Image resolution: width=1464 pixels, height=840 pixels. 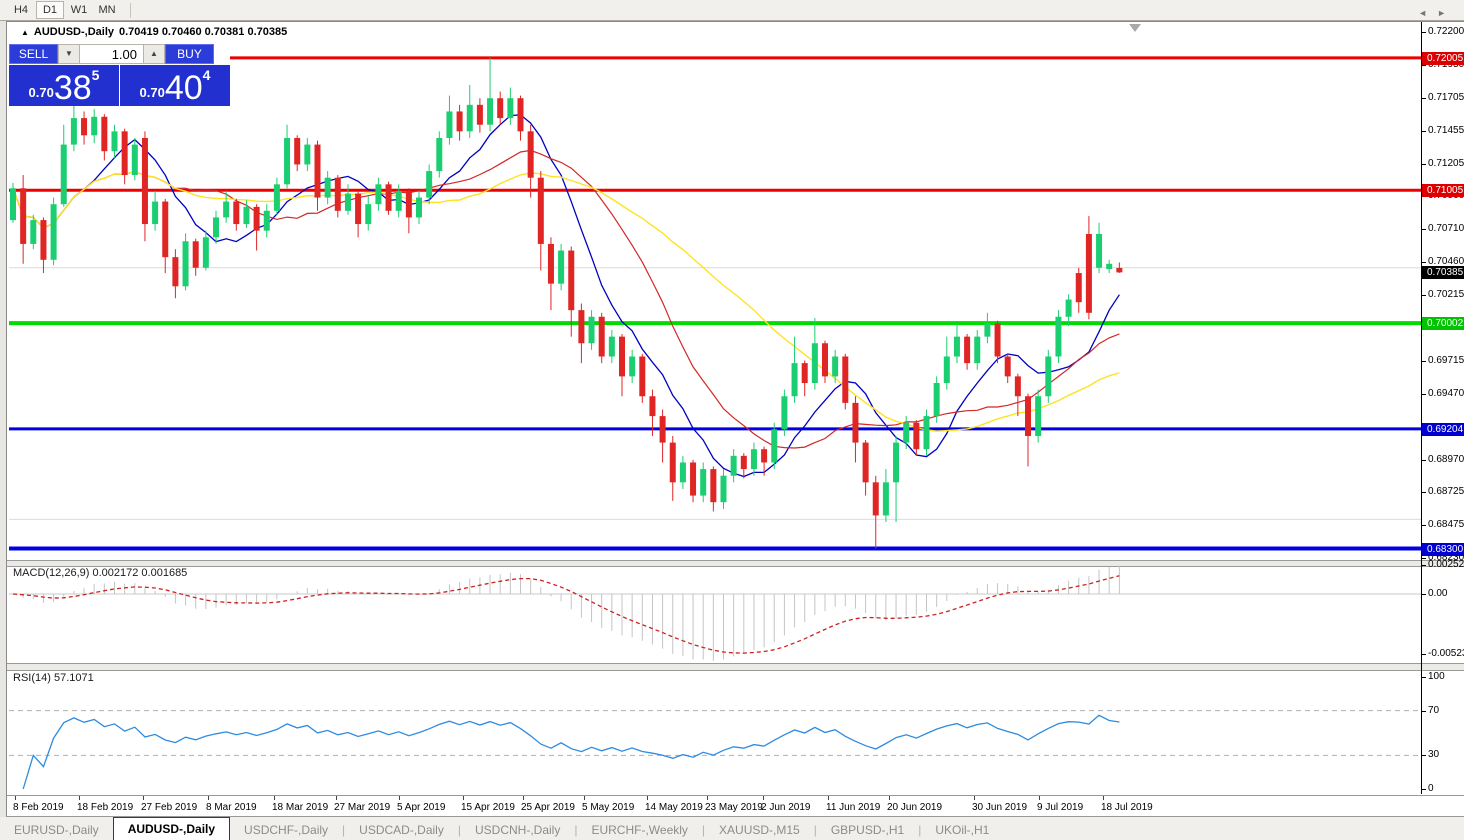 What do you see at coordinates (401, 830) in the screenshot?
I see `chart-tab-usdcad: USDCAD-,Daily` at bounding box center [401, 830].